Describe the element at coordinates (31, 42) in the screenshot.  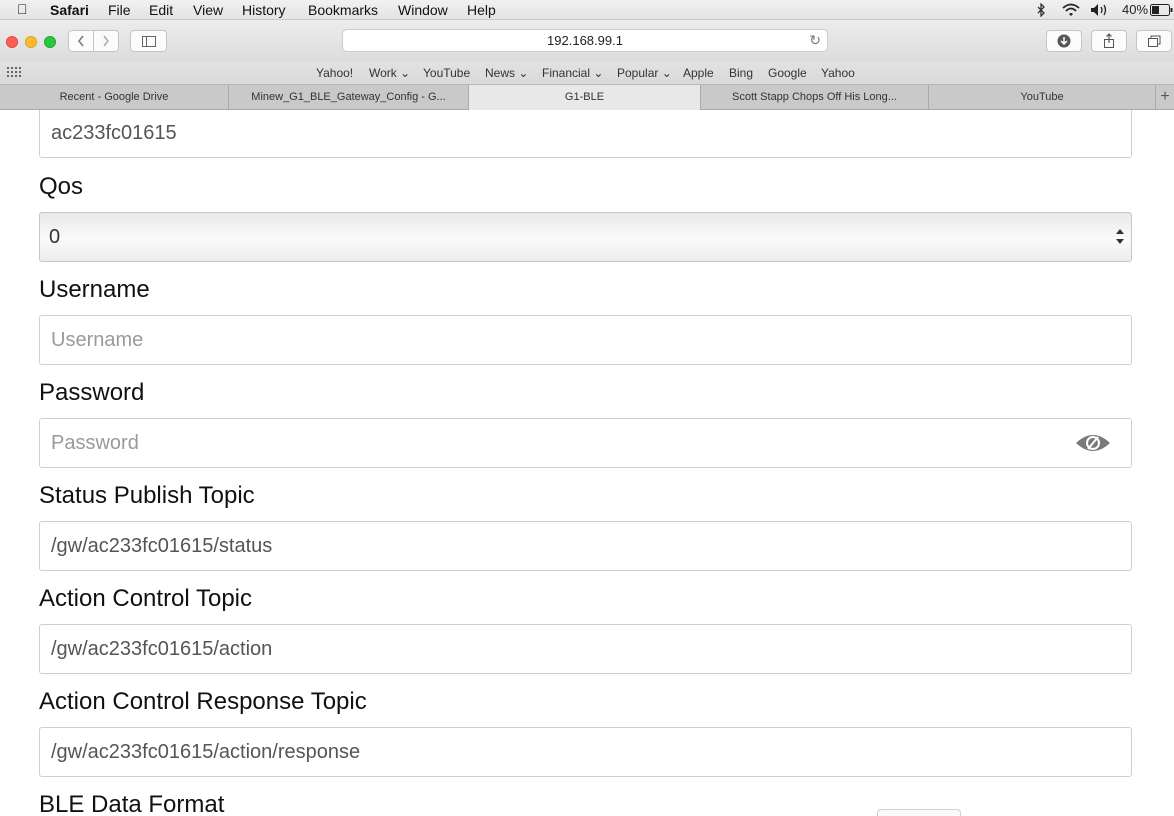
I see `minimize-window-button` at that location.